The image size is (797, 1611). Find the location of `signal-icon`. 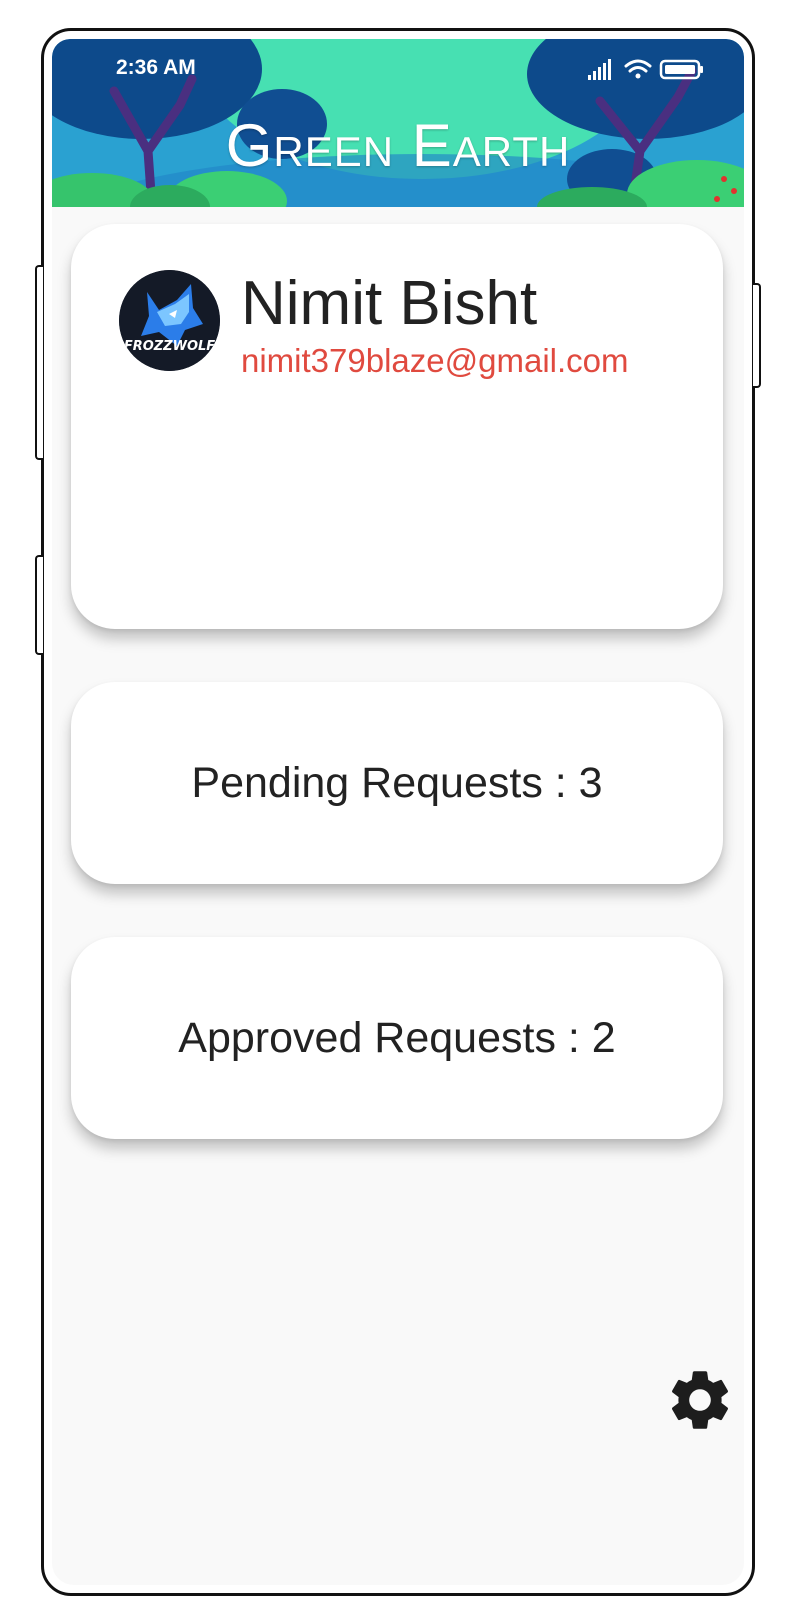

signal-icon is located at coordinates (599, 69).